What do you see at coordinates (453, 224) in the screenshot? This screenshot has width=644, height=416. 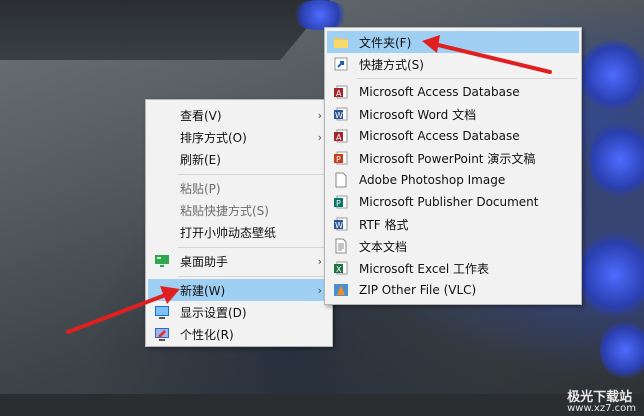 I see `submenu-item-rtf: W RTF 格式` at bounding box center [453, 224].